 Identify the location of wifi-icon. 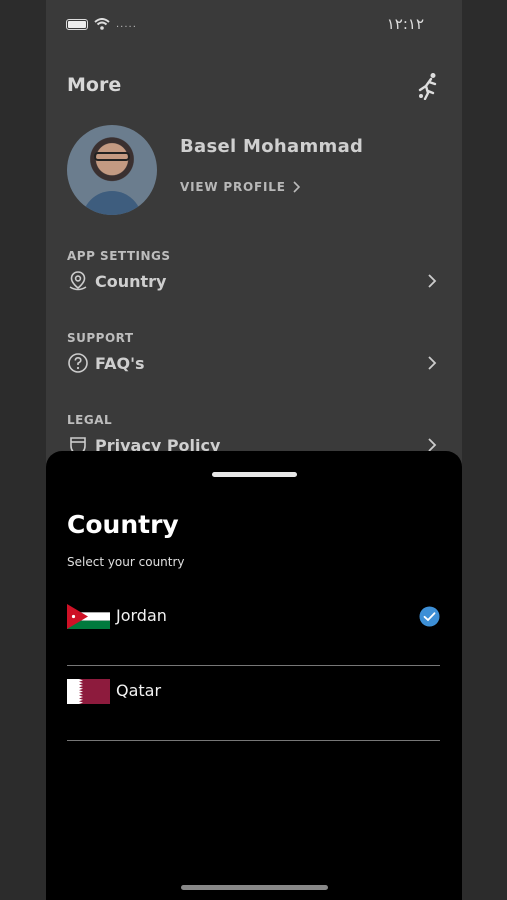
(102, 24).